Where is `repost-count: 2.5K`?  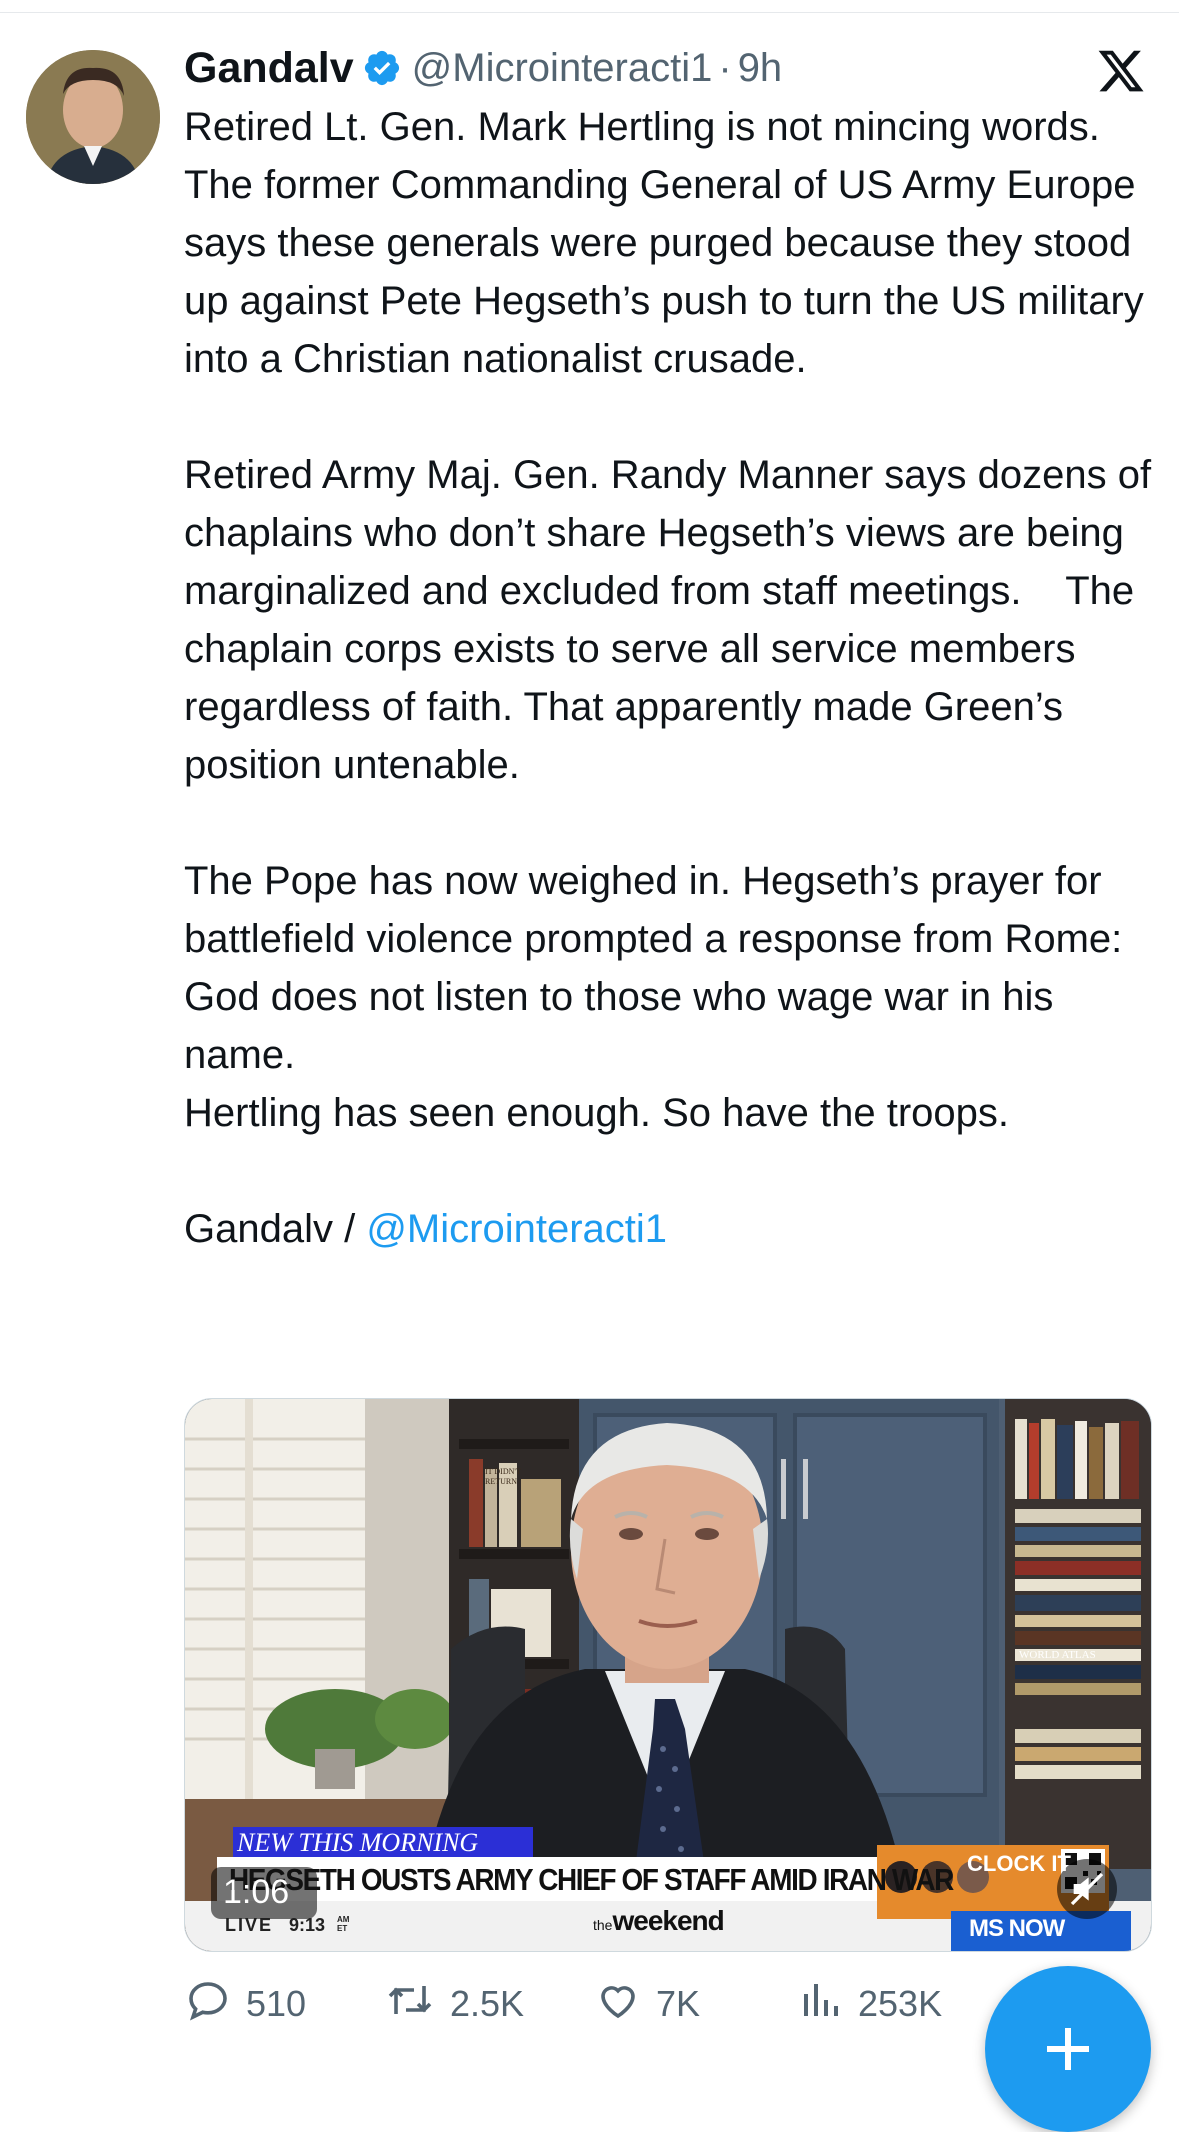
repost-count: 2.5K is located at coordinates (487, 2003).